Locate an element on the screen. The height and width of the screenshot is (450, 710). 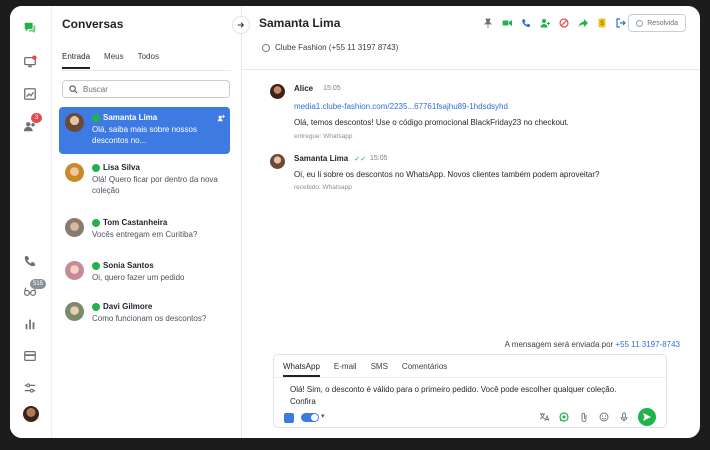
users-icon: 3 is located at coordinates (32, 123).